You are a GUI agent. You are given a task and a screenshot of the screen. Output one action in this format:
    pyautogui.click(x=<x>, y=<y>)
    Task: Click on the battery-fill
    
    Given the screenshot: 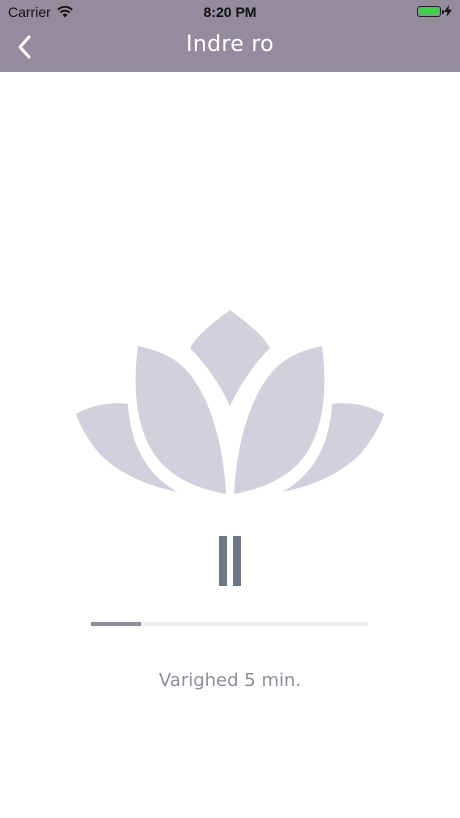 What is the action you would take?
    pyautogui.click(x=429, y=11)
    